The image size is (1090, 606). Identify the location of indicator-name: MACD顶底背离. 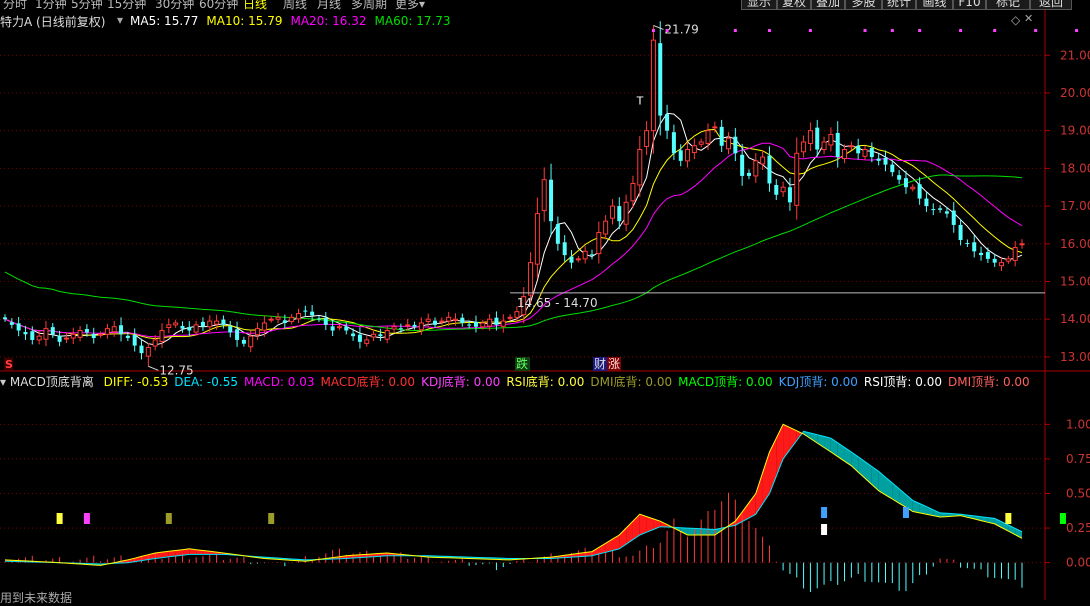
(52, 382).